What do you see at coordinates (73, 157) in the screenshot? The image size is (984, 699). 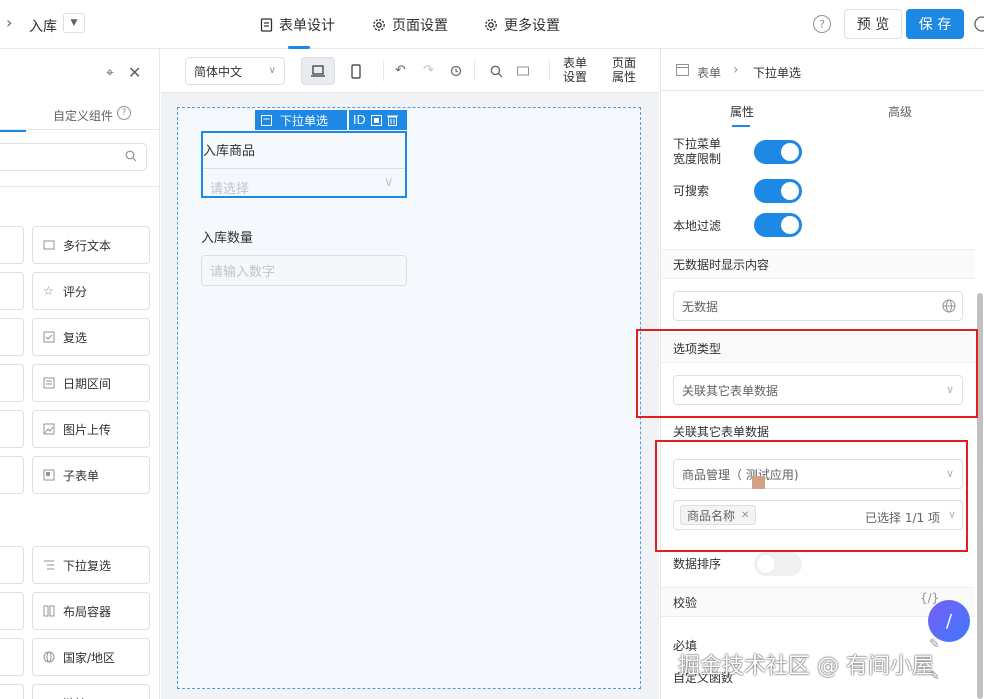 I see `component-search-input` at bounding box center [73, 157].